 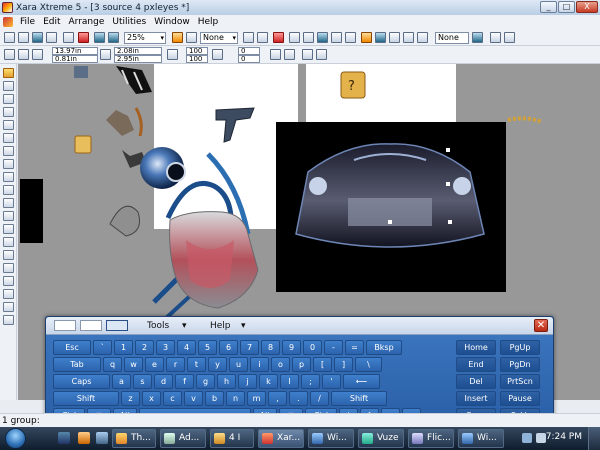 What do you see at coordinates (384, 347) in the screenshot?
I see `key-bksp: Bksp` at bounding box center [384, 347].